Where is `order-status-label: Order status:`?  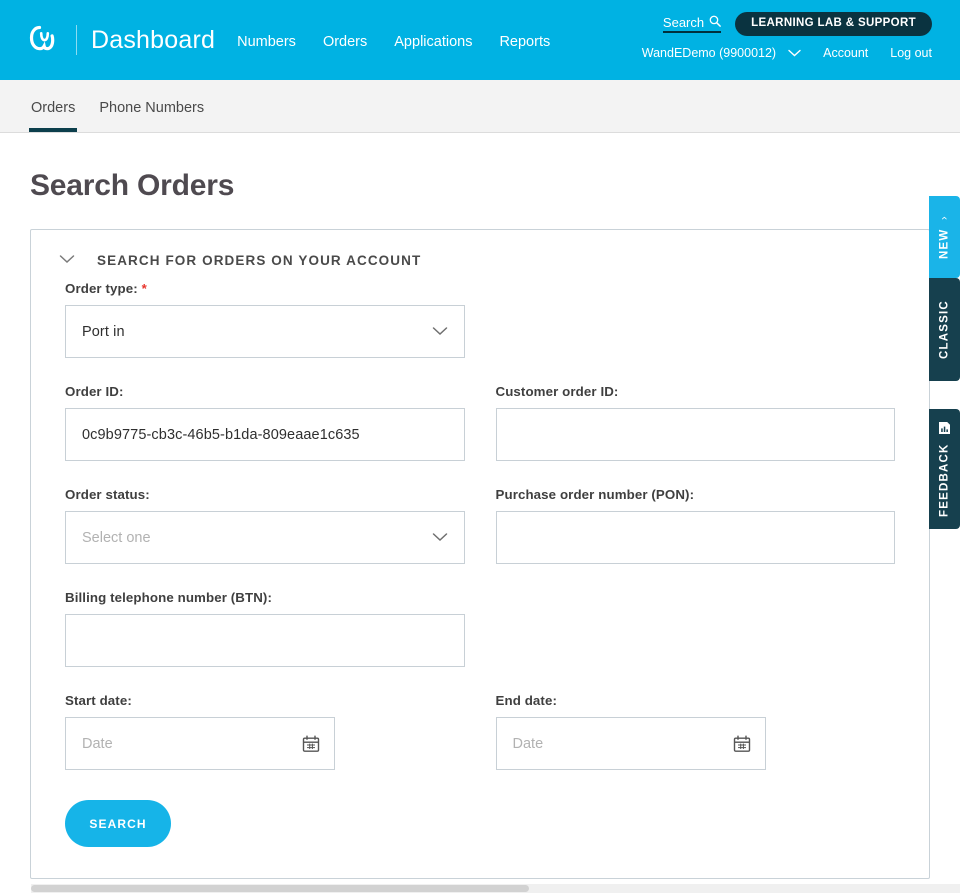
order-status-label: Order status: is located at coordinates (107, 494).